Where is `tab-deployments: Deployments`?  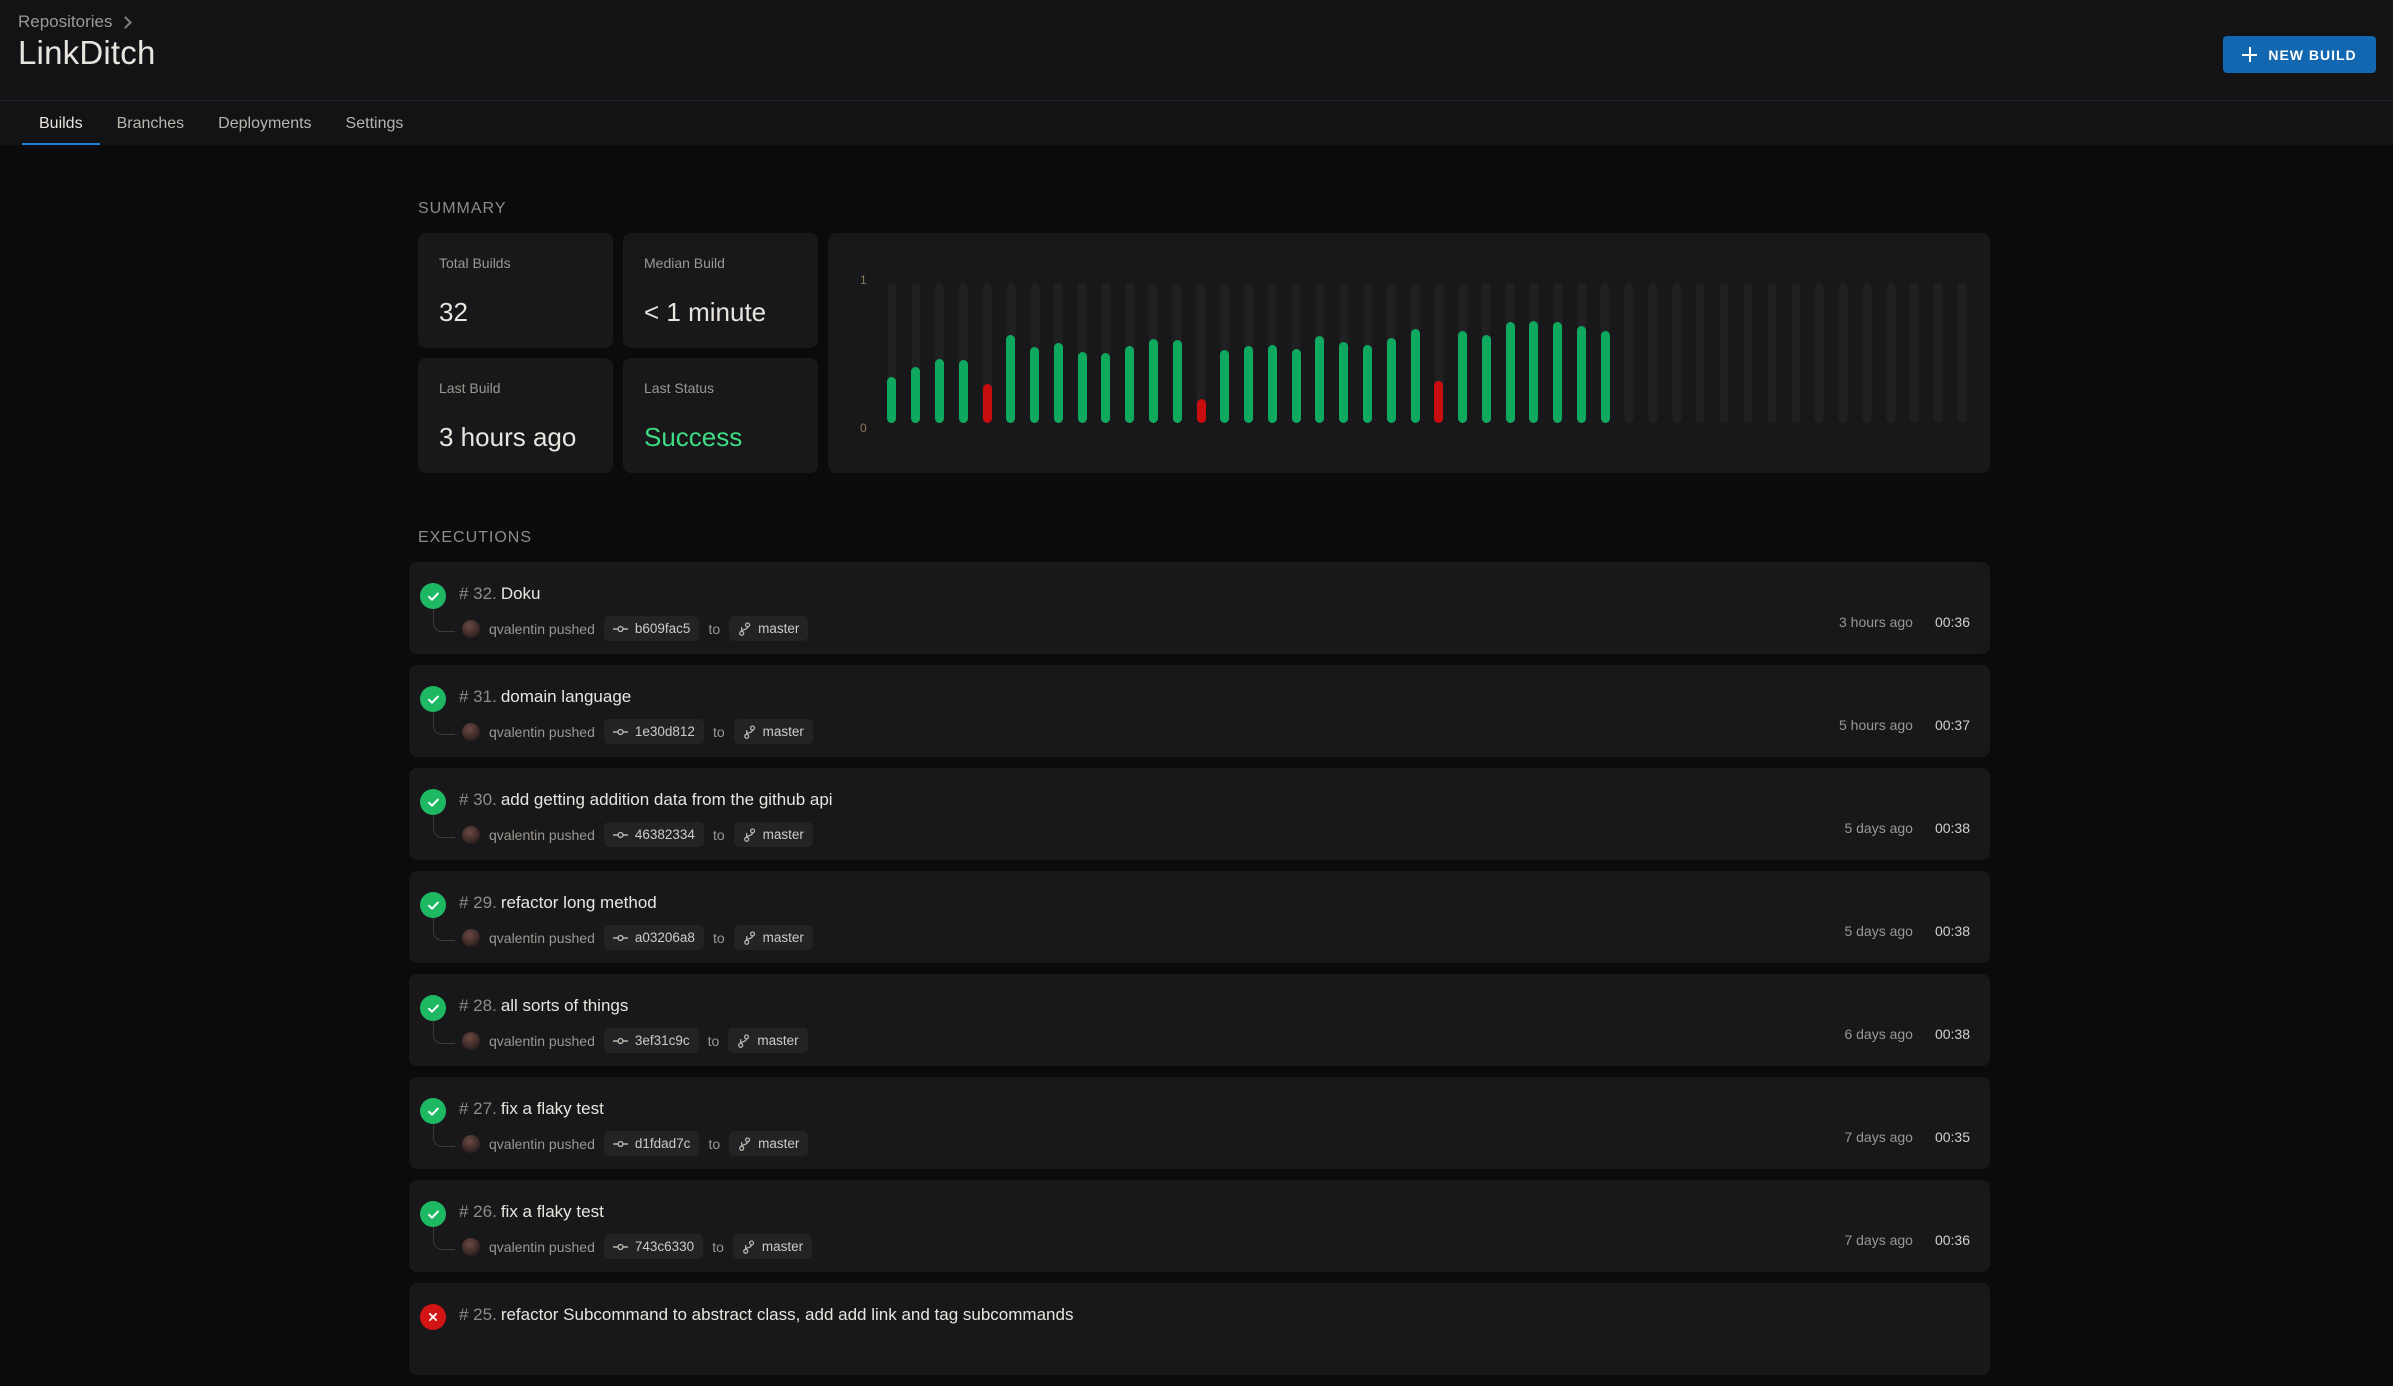
tab-deployments: Deployments is located at coordinates (264, 123).